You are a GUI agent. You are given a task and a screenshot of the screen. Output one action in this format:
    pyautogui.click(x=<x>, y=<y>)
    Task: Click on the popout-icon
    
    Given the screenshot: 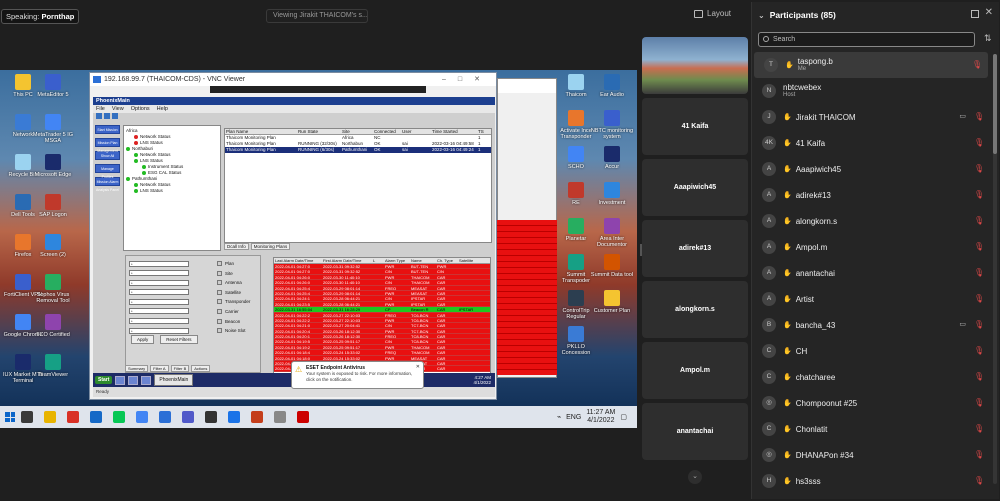 What is the action you would take?
    pyautogui.click(x=975, y=14)
    